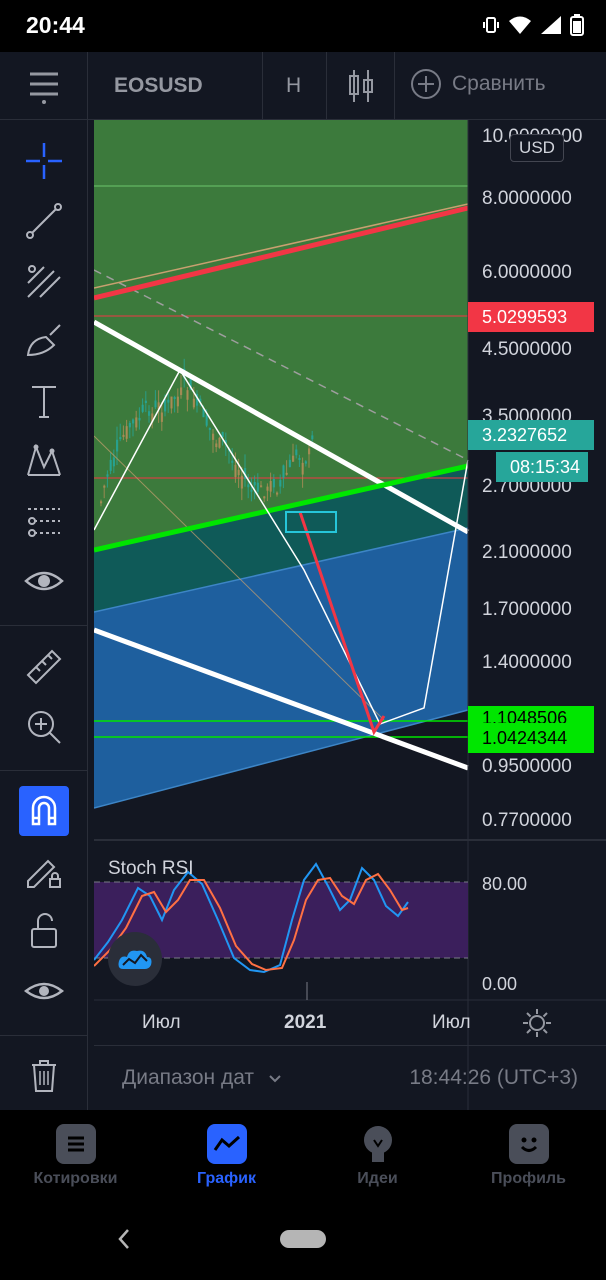  I want to click on pitchfork-icon, so click(44, 281).